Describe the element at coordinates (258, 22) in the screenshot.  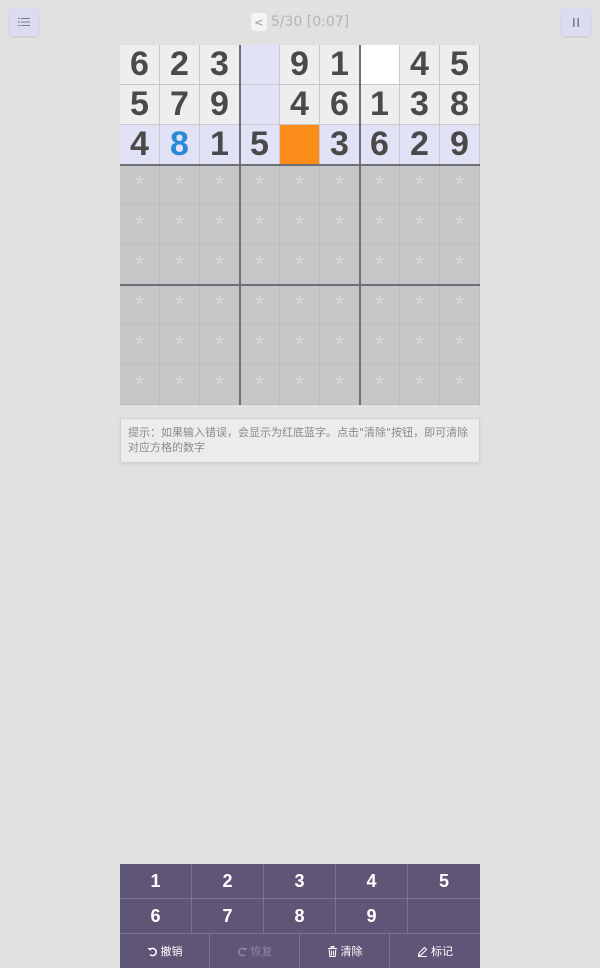
I see `previous-level-button: <` at that location.